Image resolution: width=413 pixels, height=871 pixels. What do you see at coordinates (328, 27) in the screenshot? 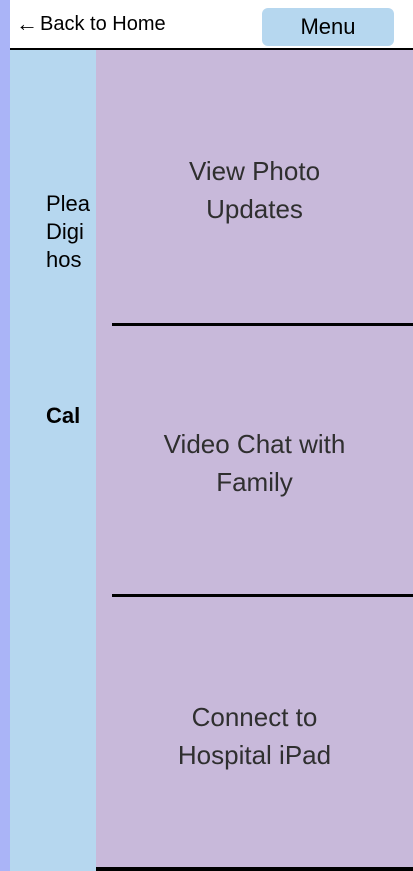
I see `menu-button: Menu` at bounding box center [328, 27].